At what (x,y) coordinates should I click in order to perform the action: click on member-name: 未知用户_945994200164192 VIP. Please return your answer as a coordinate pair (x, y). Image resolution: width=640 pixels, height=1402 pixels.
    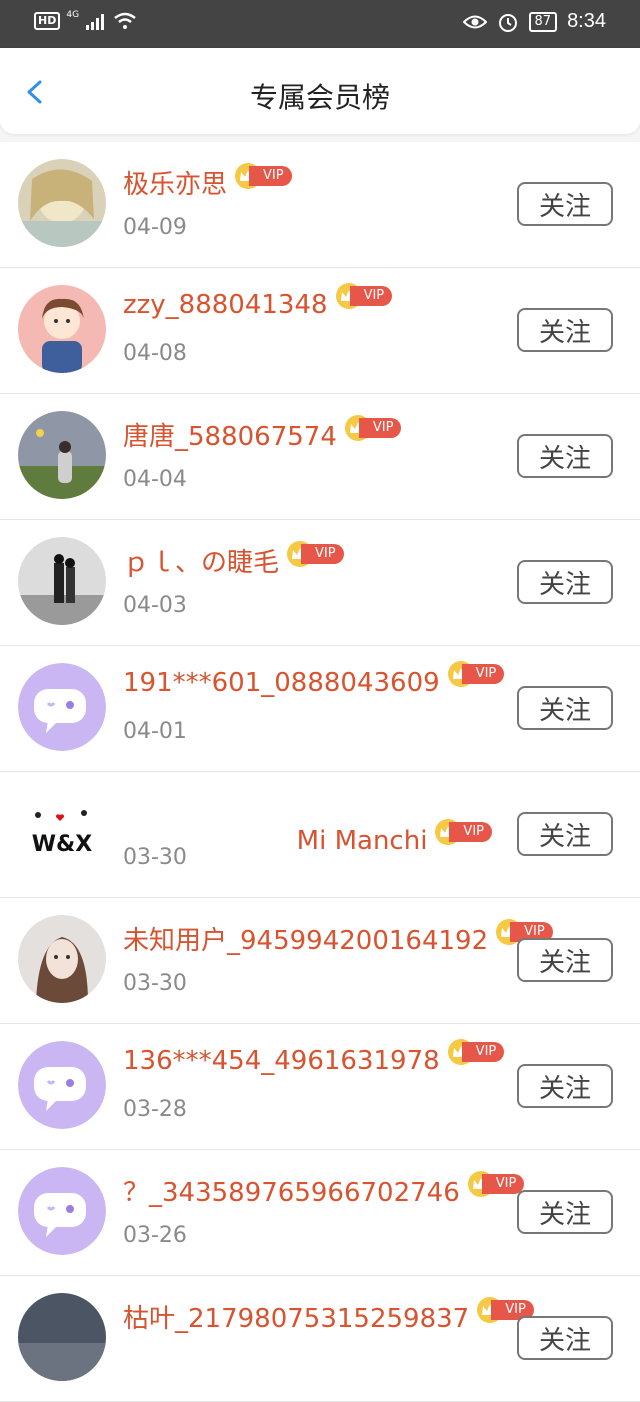
    Looking at the image, I should click on (338, 938).